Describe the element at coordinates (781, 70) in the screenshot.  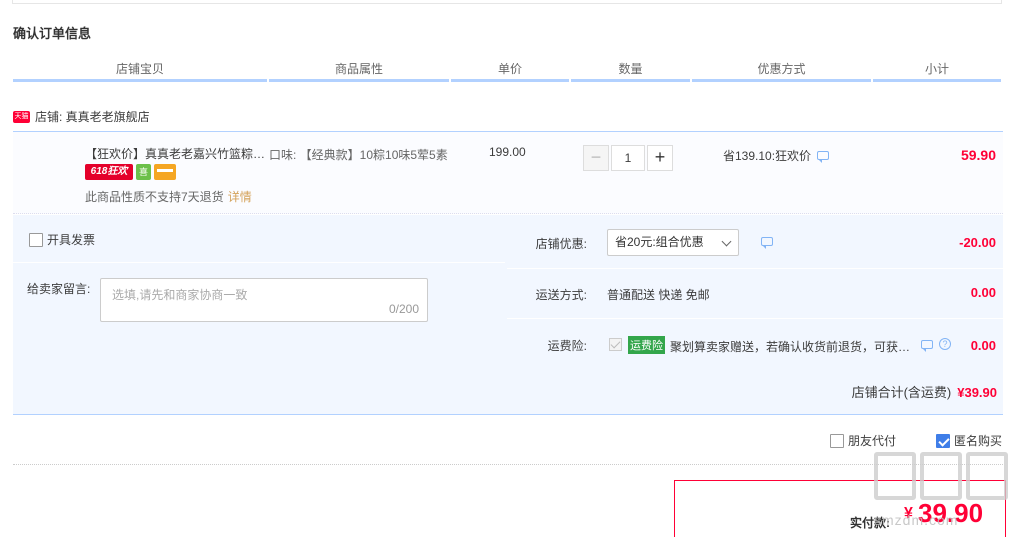
I see `column-header-discount: 优惠方式` at that location.